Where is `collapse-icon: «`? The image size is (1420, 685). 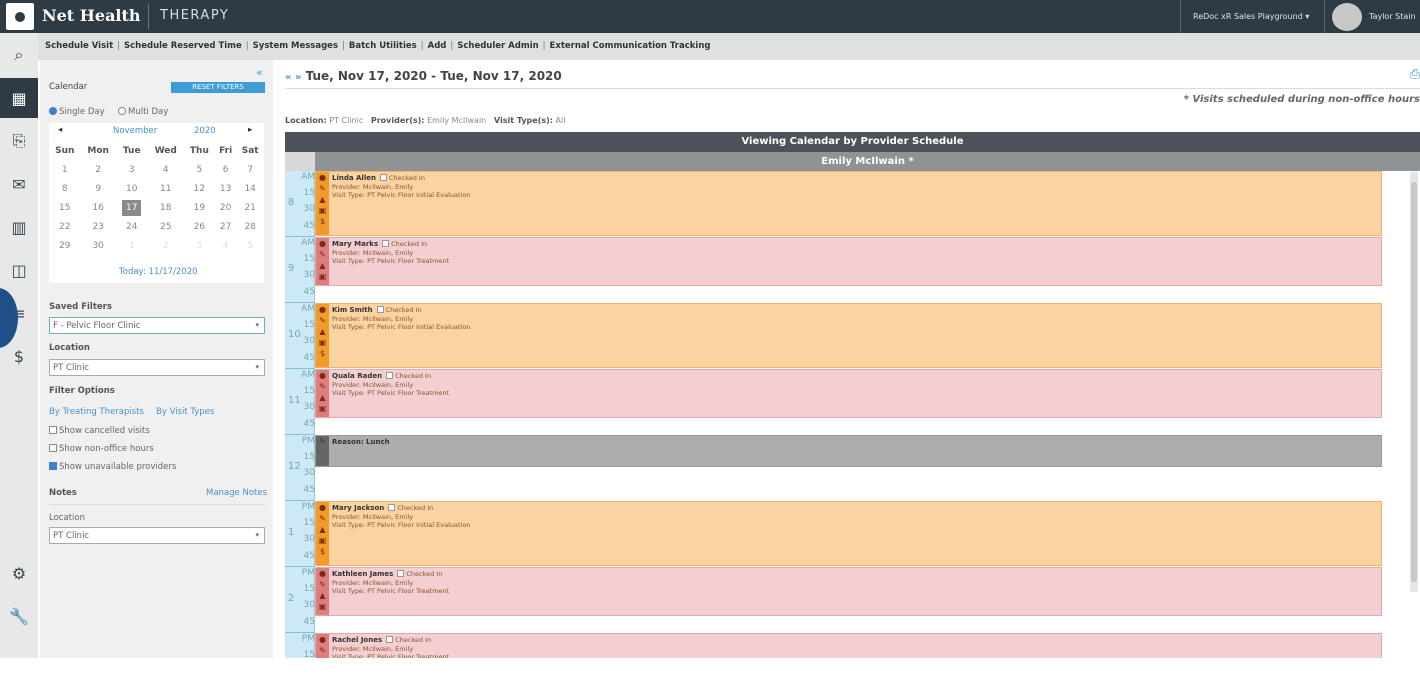 collapse-icon: « is located at coordinates (259, 72).